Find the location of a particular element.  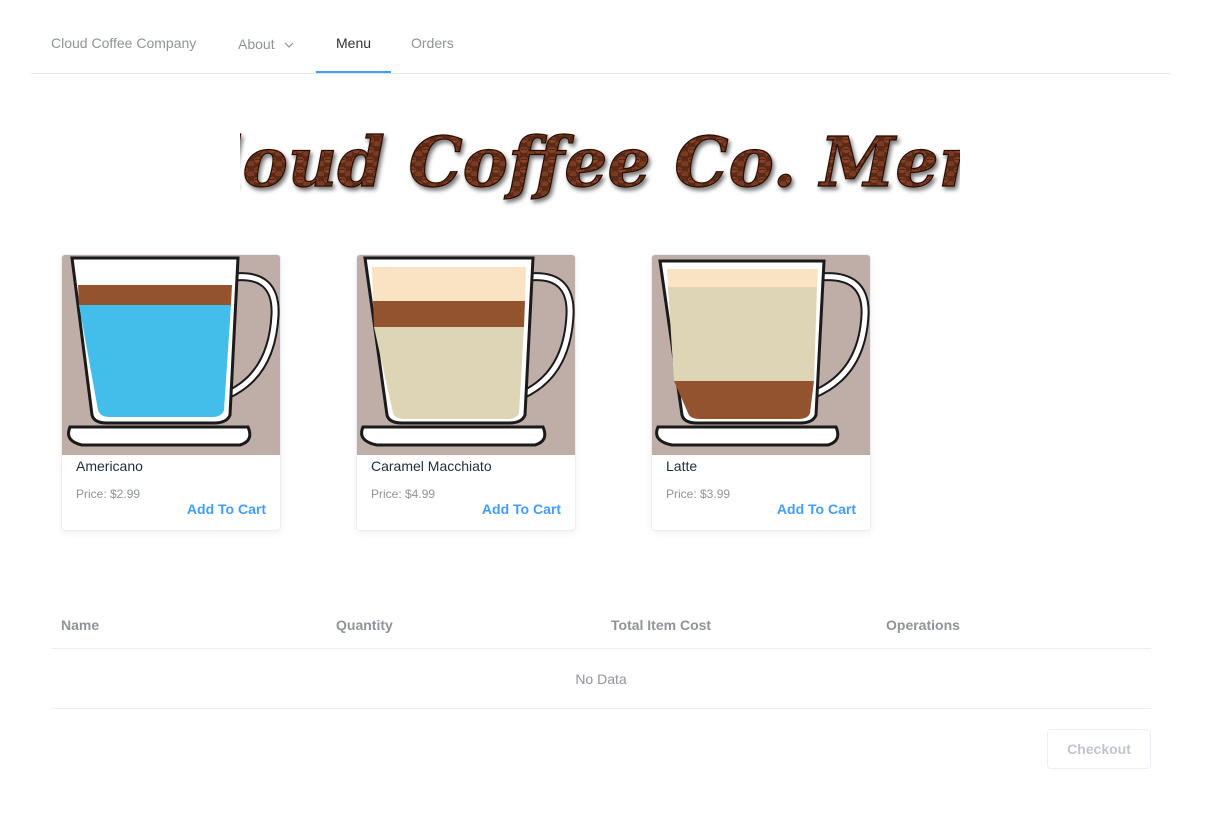

banner-text: Cloud Coffee Co. Menu is located at coordinates (600, 163).